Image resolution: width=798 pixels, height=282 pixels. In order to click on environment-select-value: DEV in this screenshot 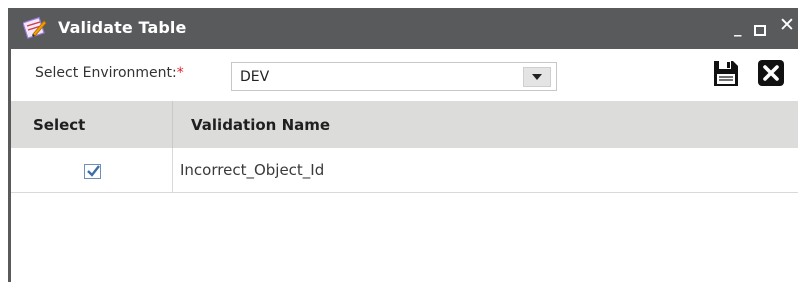, I will do `click(255, 77)`.